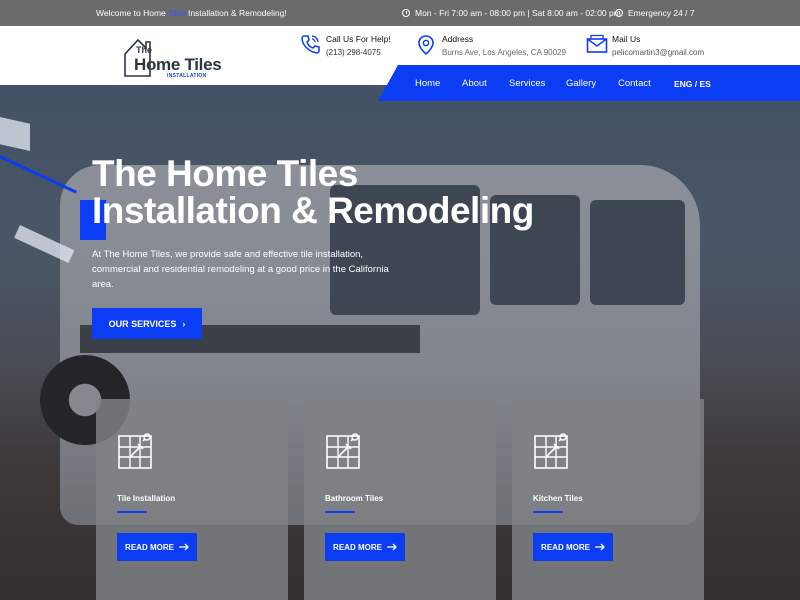 The width and height of the screenshot is (800, 600). What do you see at coordinates (176, 13) in the screenshot?
I see `welcome-text-highlight: Tiles` at bounding box center [176, 13].